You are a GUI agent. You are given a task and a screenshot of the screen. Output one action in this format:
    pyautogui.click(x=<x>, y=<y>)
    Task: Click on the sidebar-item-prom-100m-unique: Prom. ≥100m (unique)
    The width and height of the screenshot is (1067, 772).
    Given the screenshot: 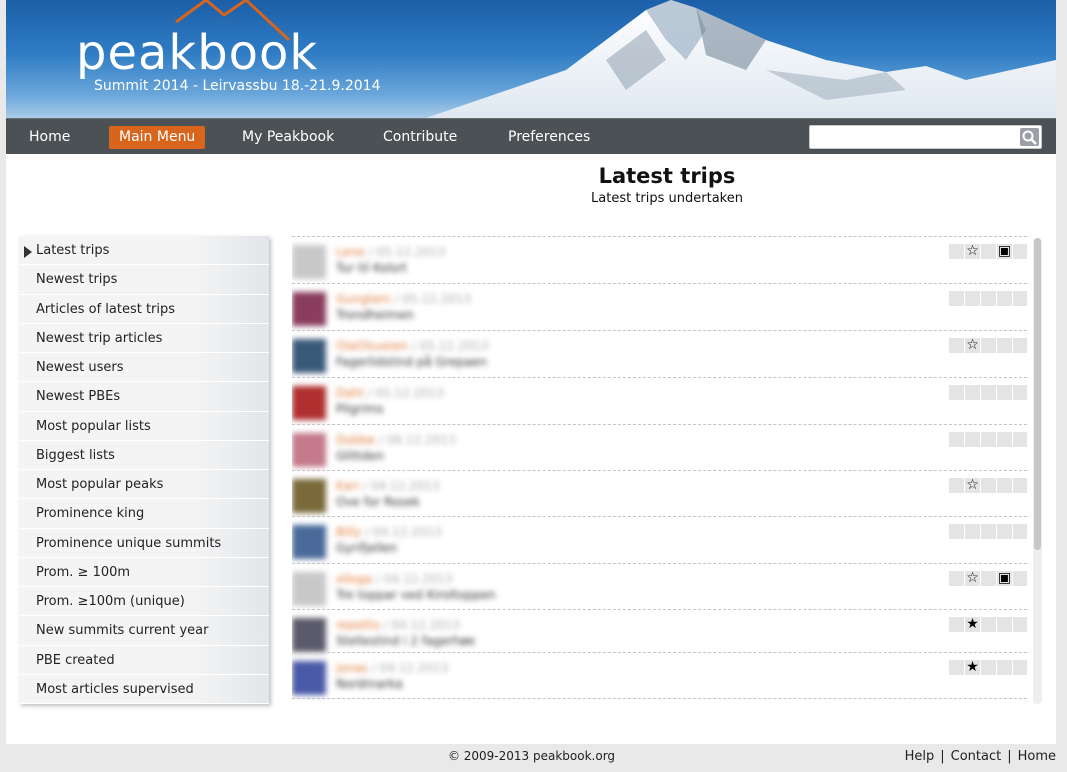 What is the action you would take?
    pyautogui.click(x=144, y=602)
    